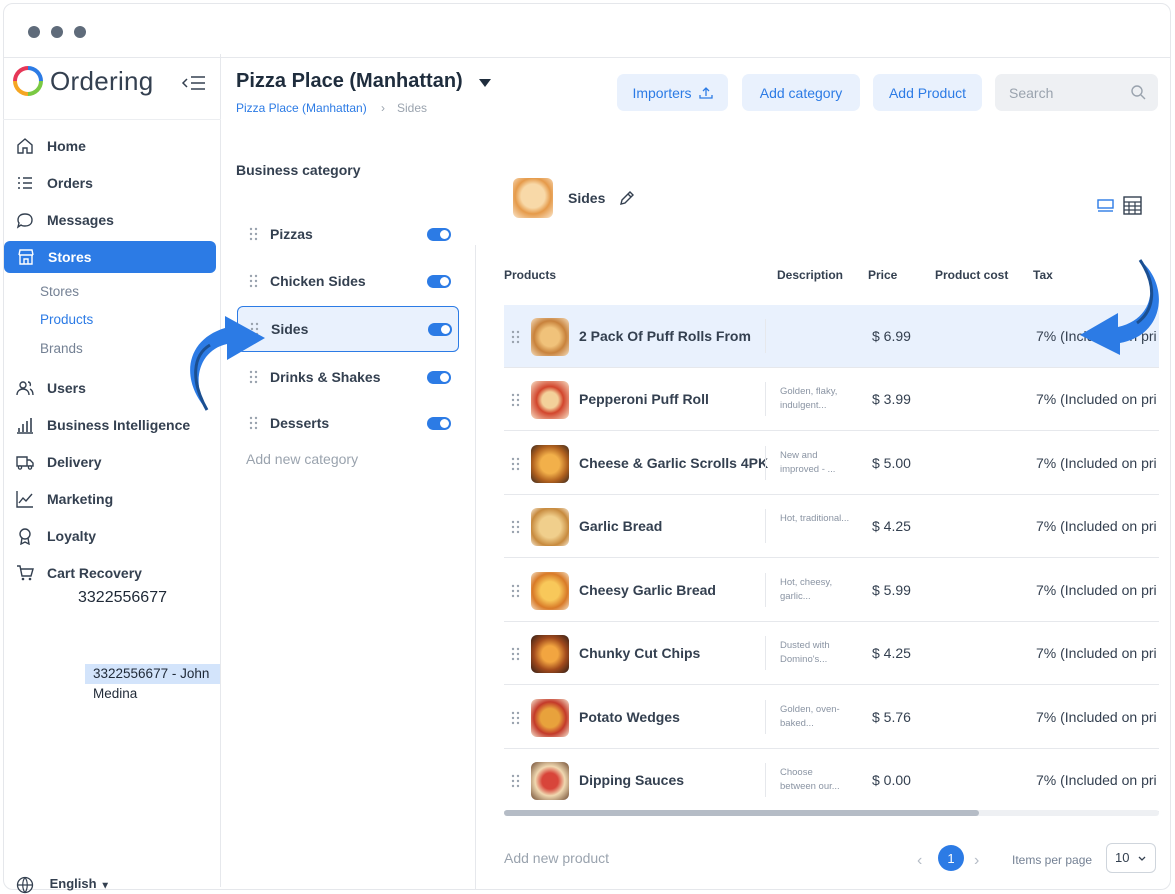 Image resolution: width=1175 pixels, height=894 pixels. I want to click on items-per-page-value: 10, so click(1122, 857).